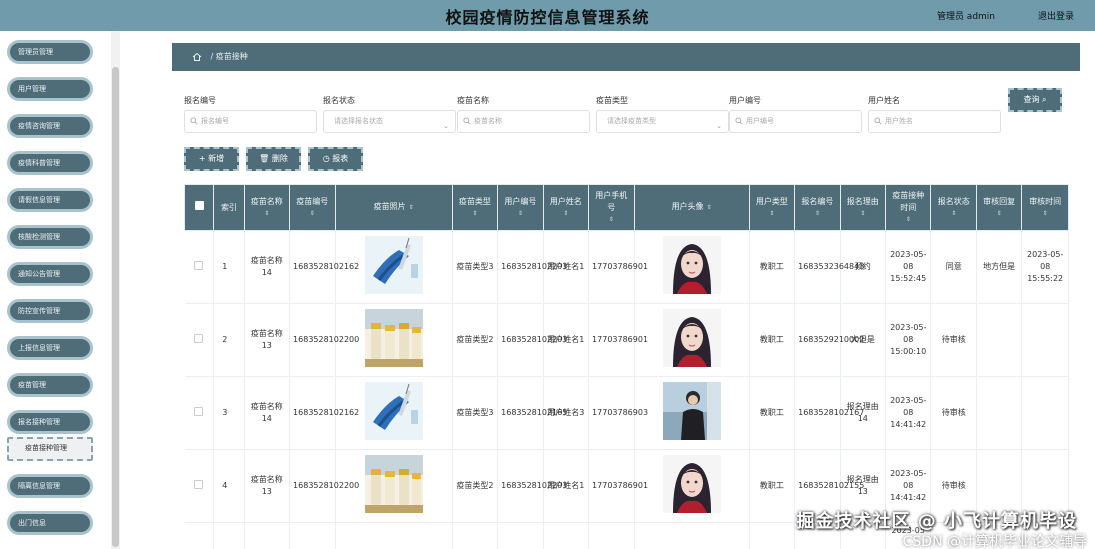 The image size is (1095, 549). I want to click on search-input: 用户姓名, so click(934, 121).